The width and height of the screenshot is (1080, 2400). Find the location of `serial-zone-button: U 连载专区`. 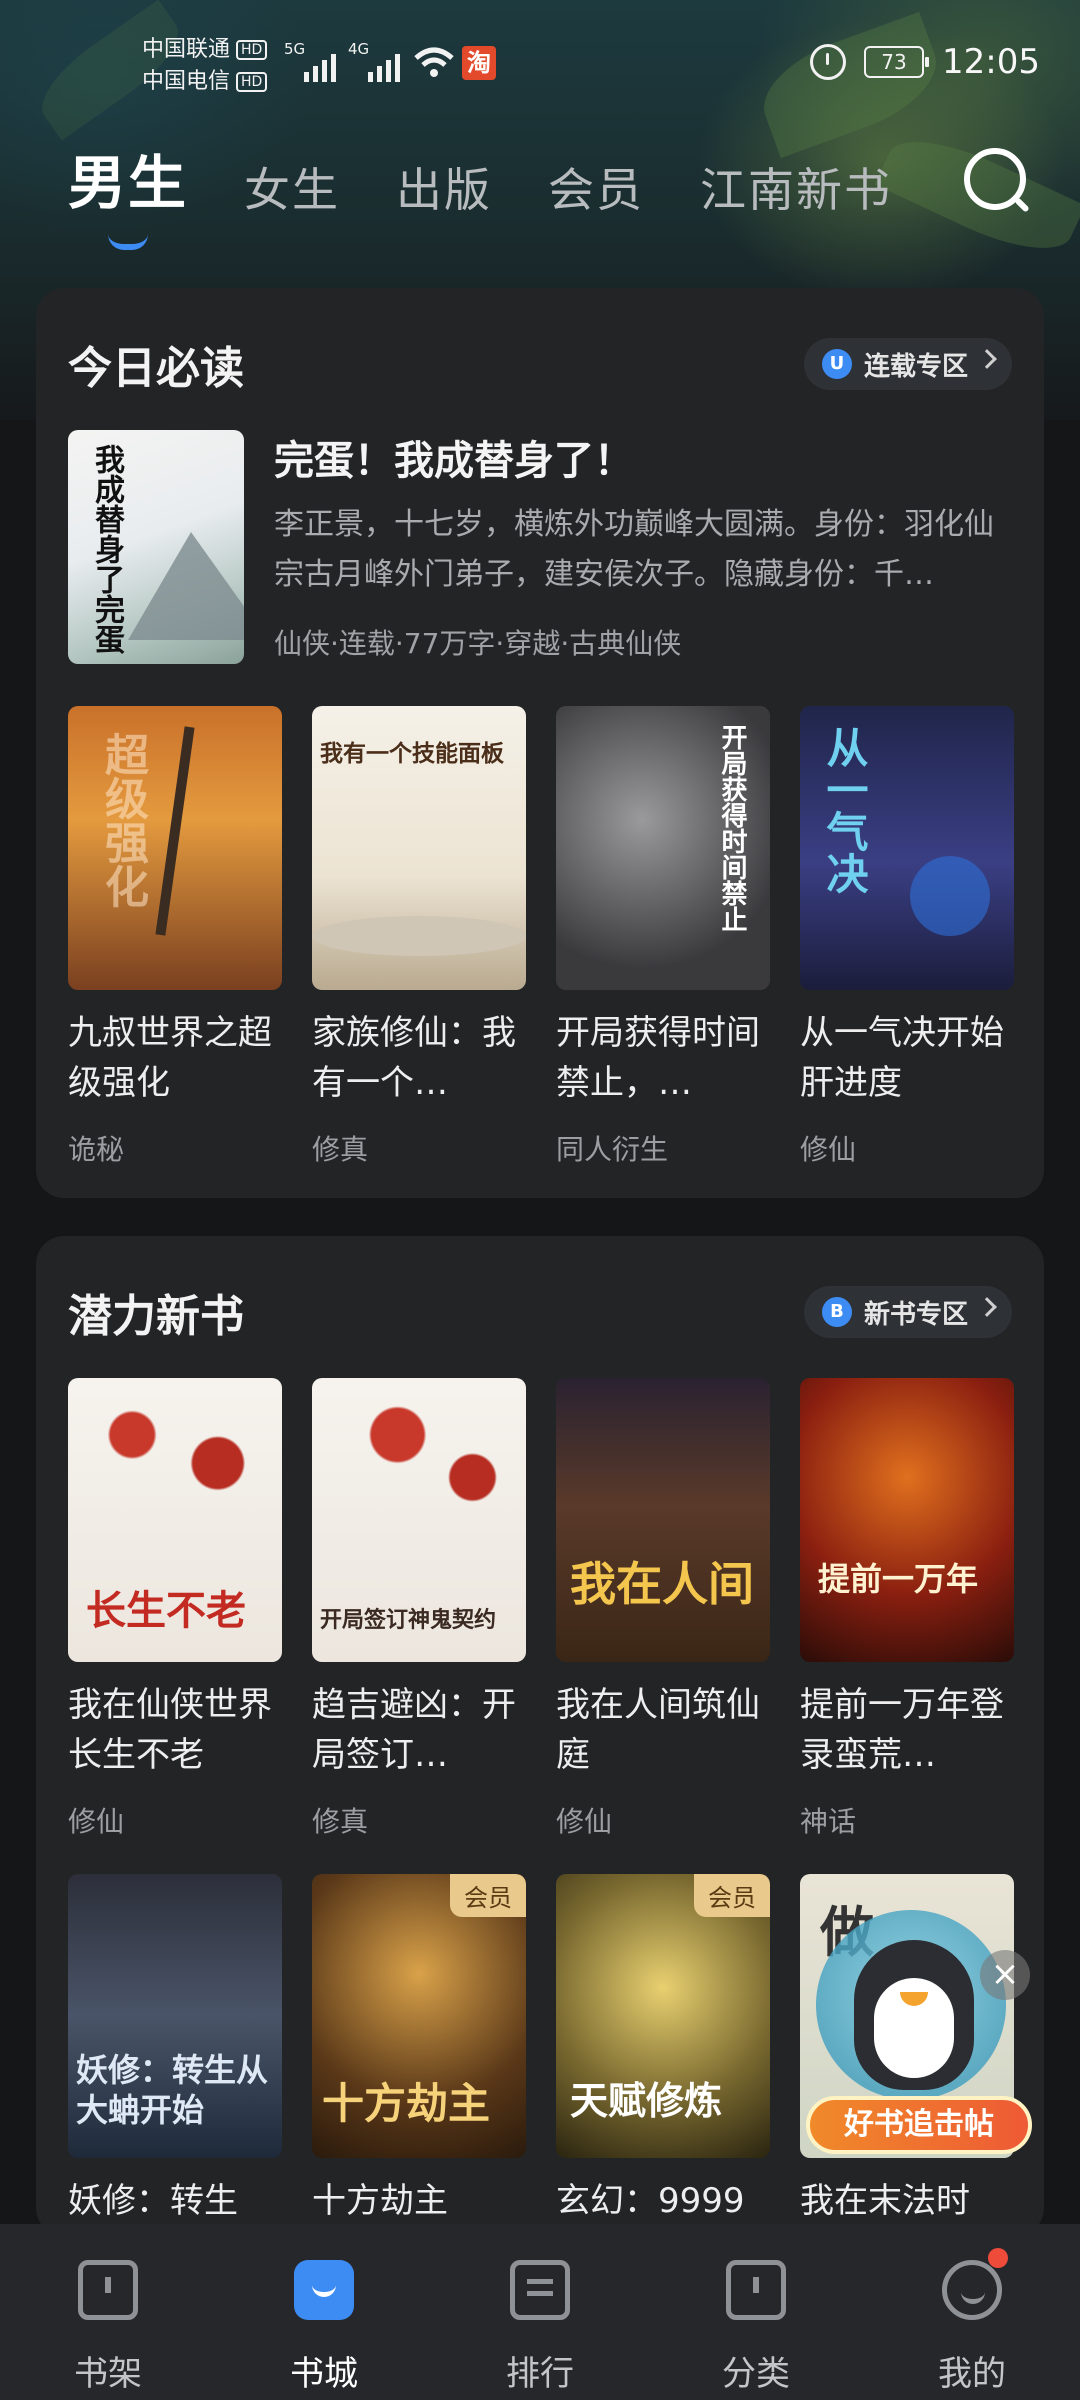

serial-zone-button: U 连载专区 is located at coordinates (907, 364).